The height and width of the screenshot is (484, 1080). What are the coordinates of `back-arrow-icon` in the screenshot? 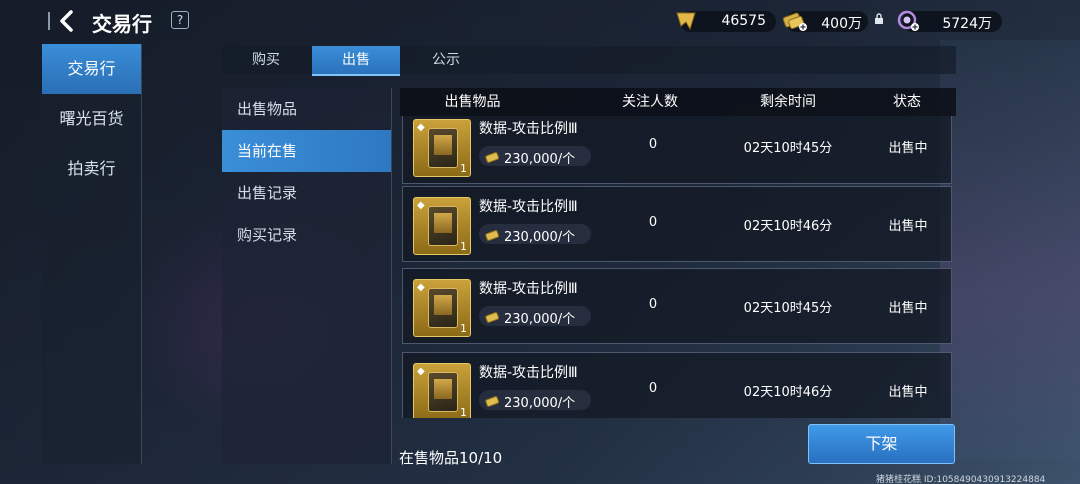 It's located at (68, 21).